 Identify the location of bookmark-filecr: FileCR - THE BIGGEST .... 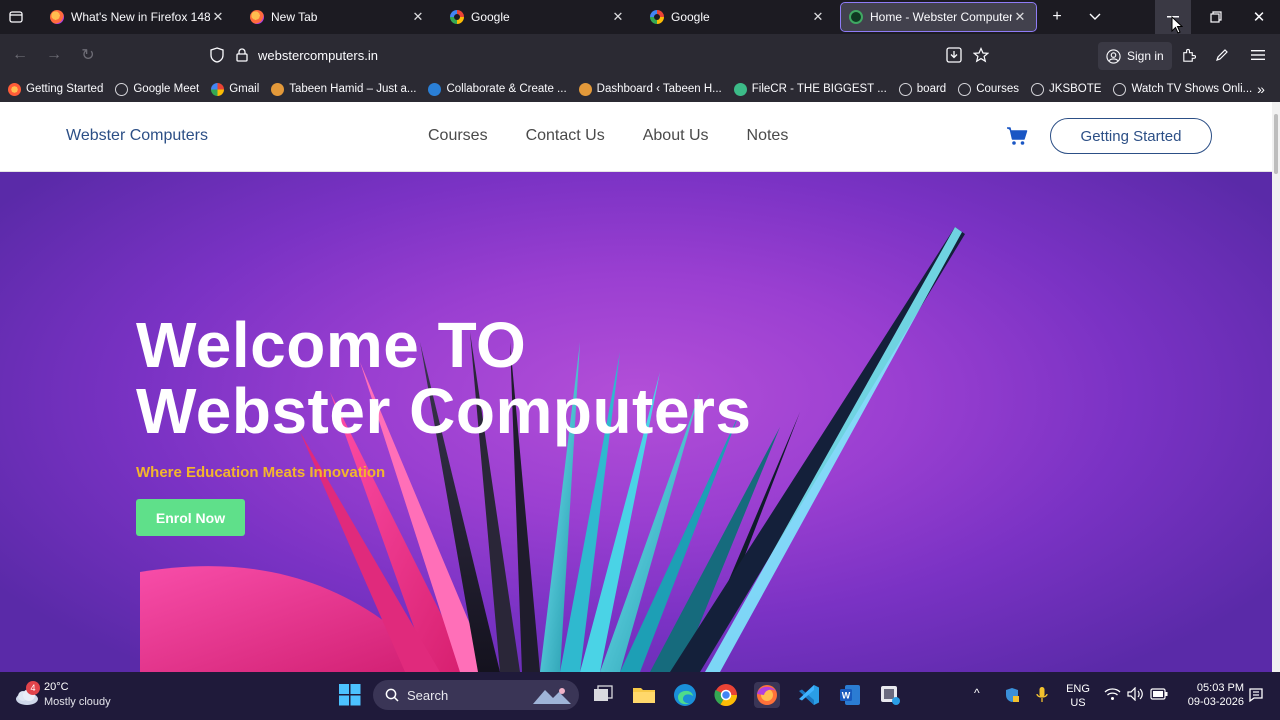
(810, 89).